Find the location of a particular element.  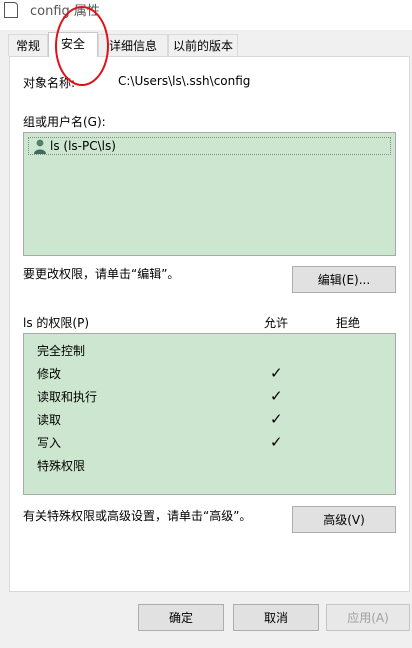

perm-name: 写入 is located at coordinates (49, 443).